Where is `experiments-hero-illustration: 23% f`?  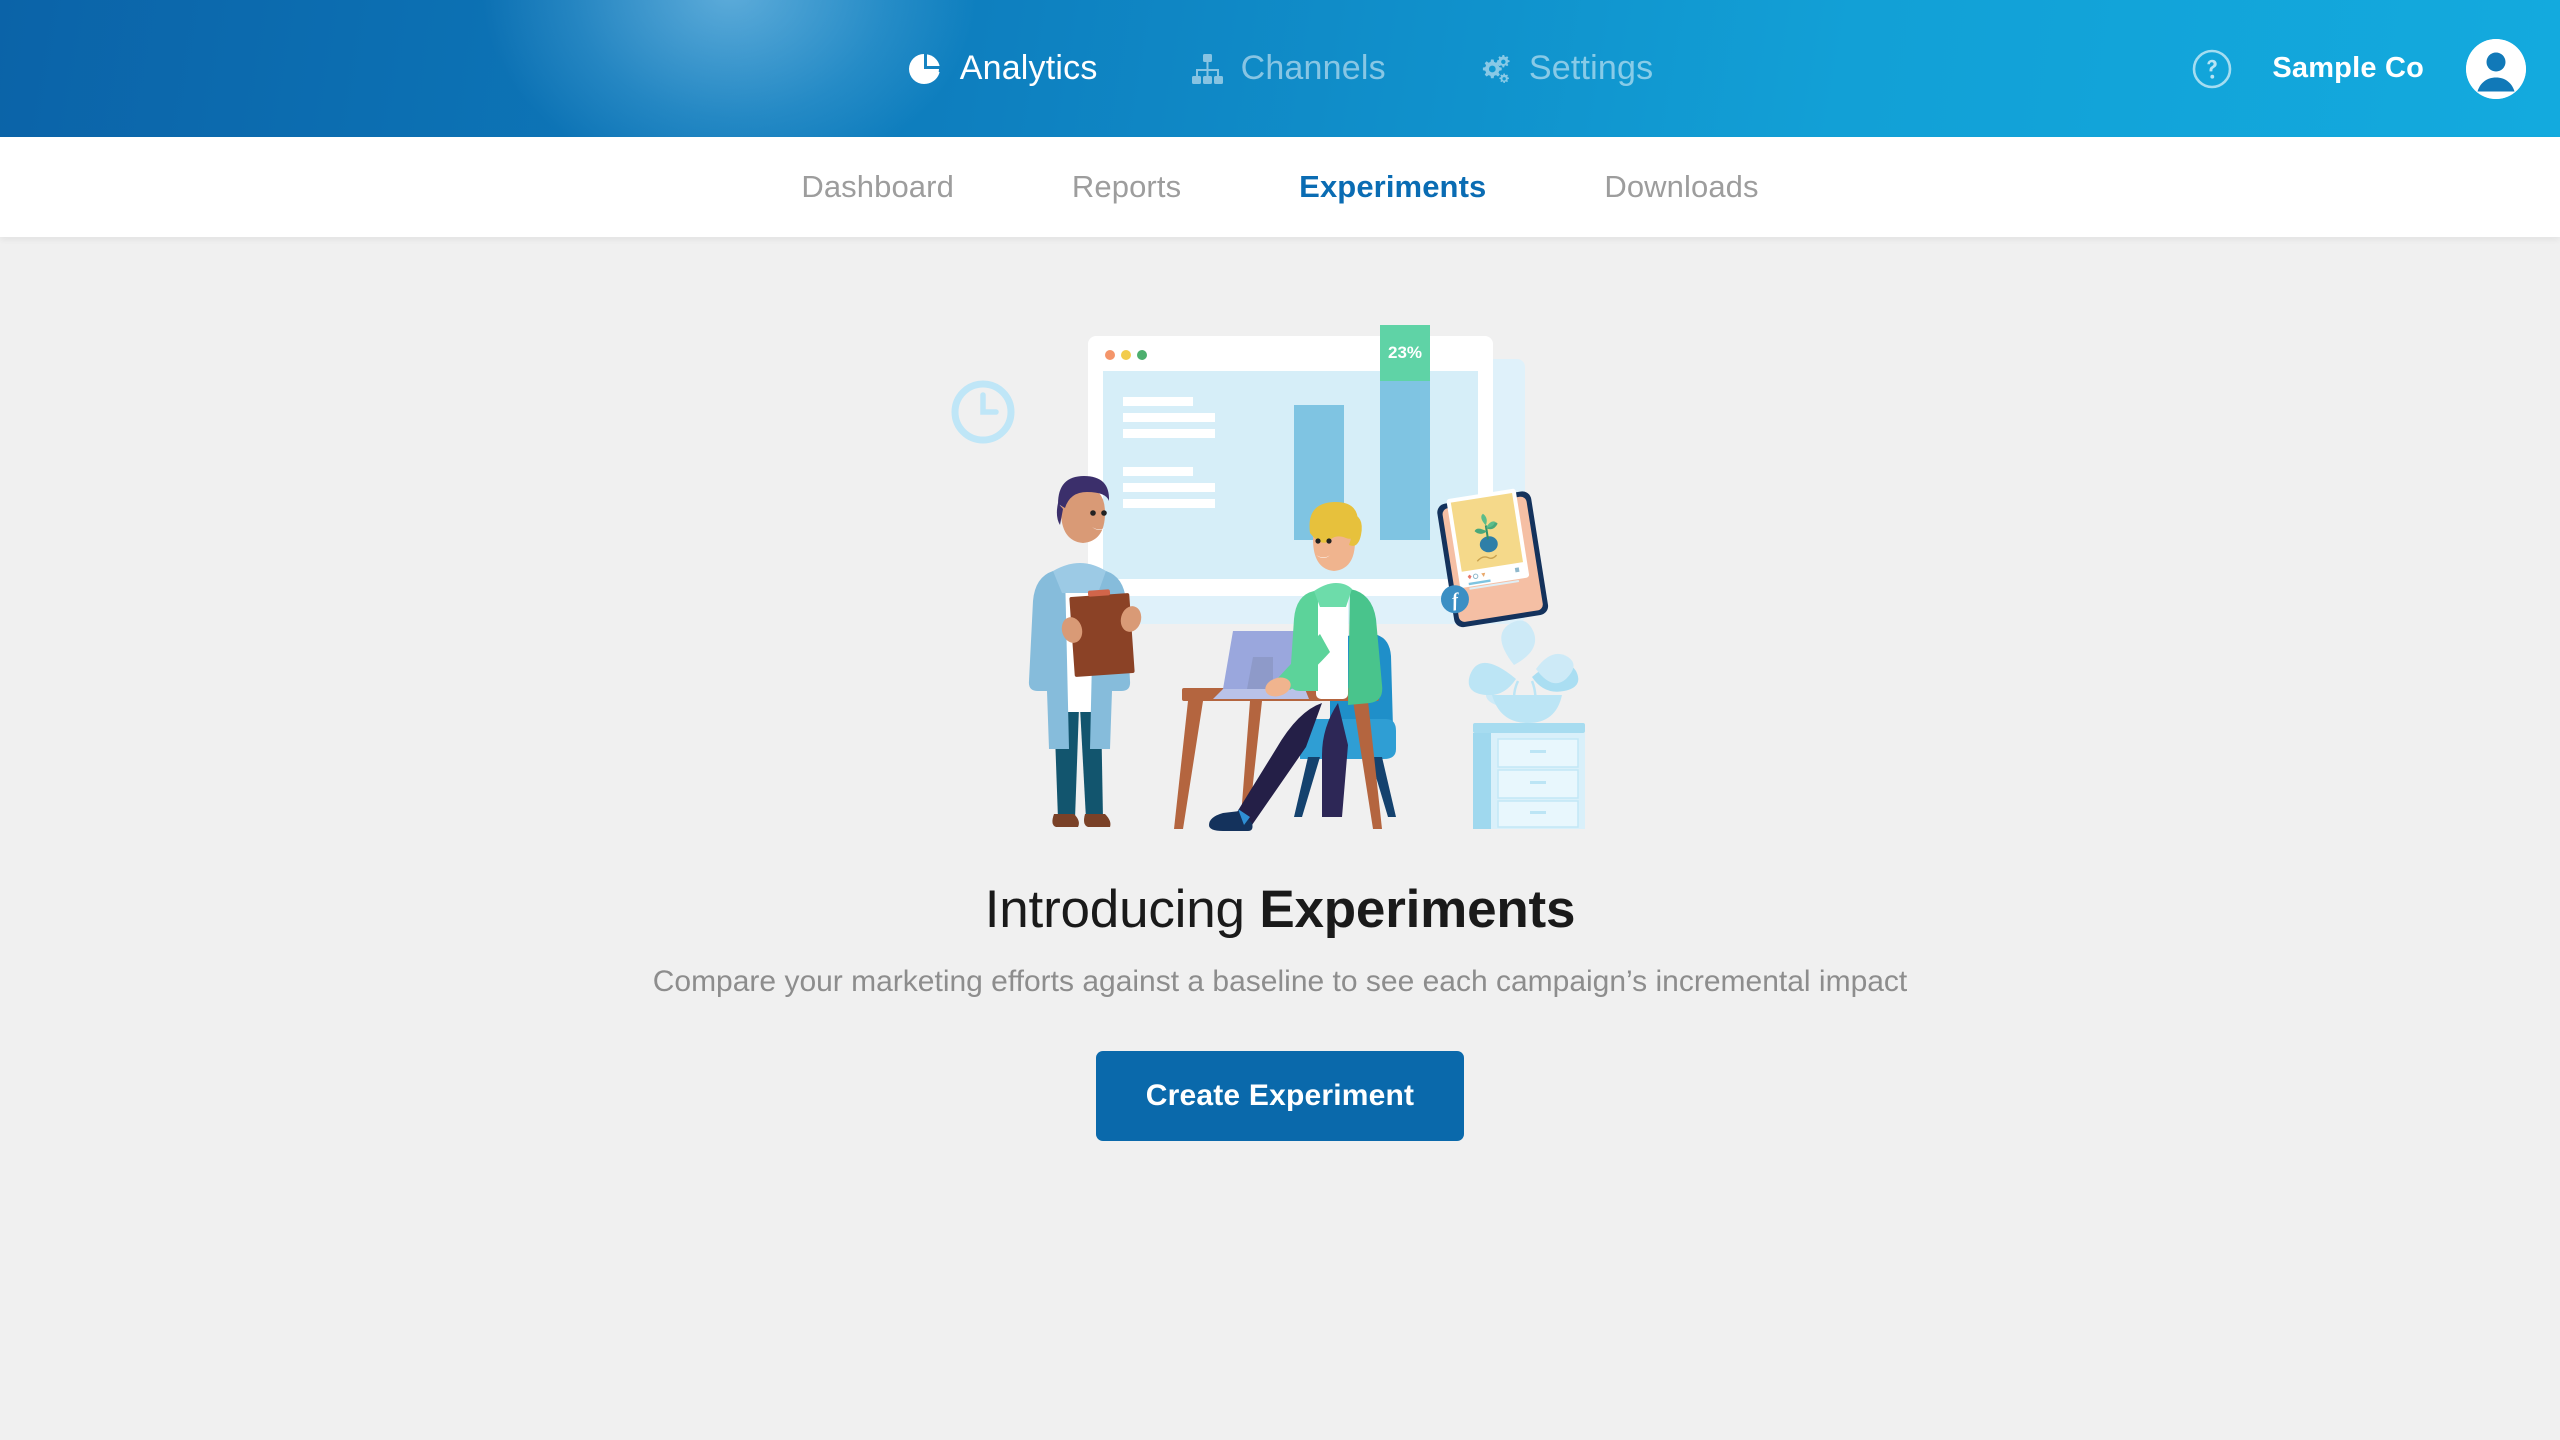
experiments-hero-illustration: 23% f is located at coordinates (1280, 569).